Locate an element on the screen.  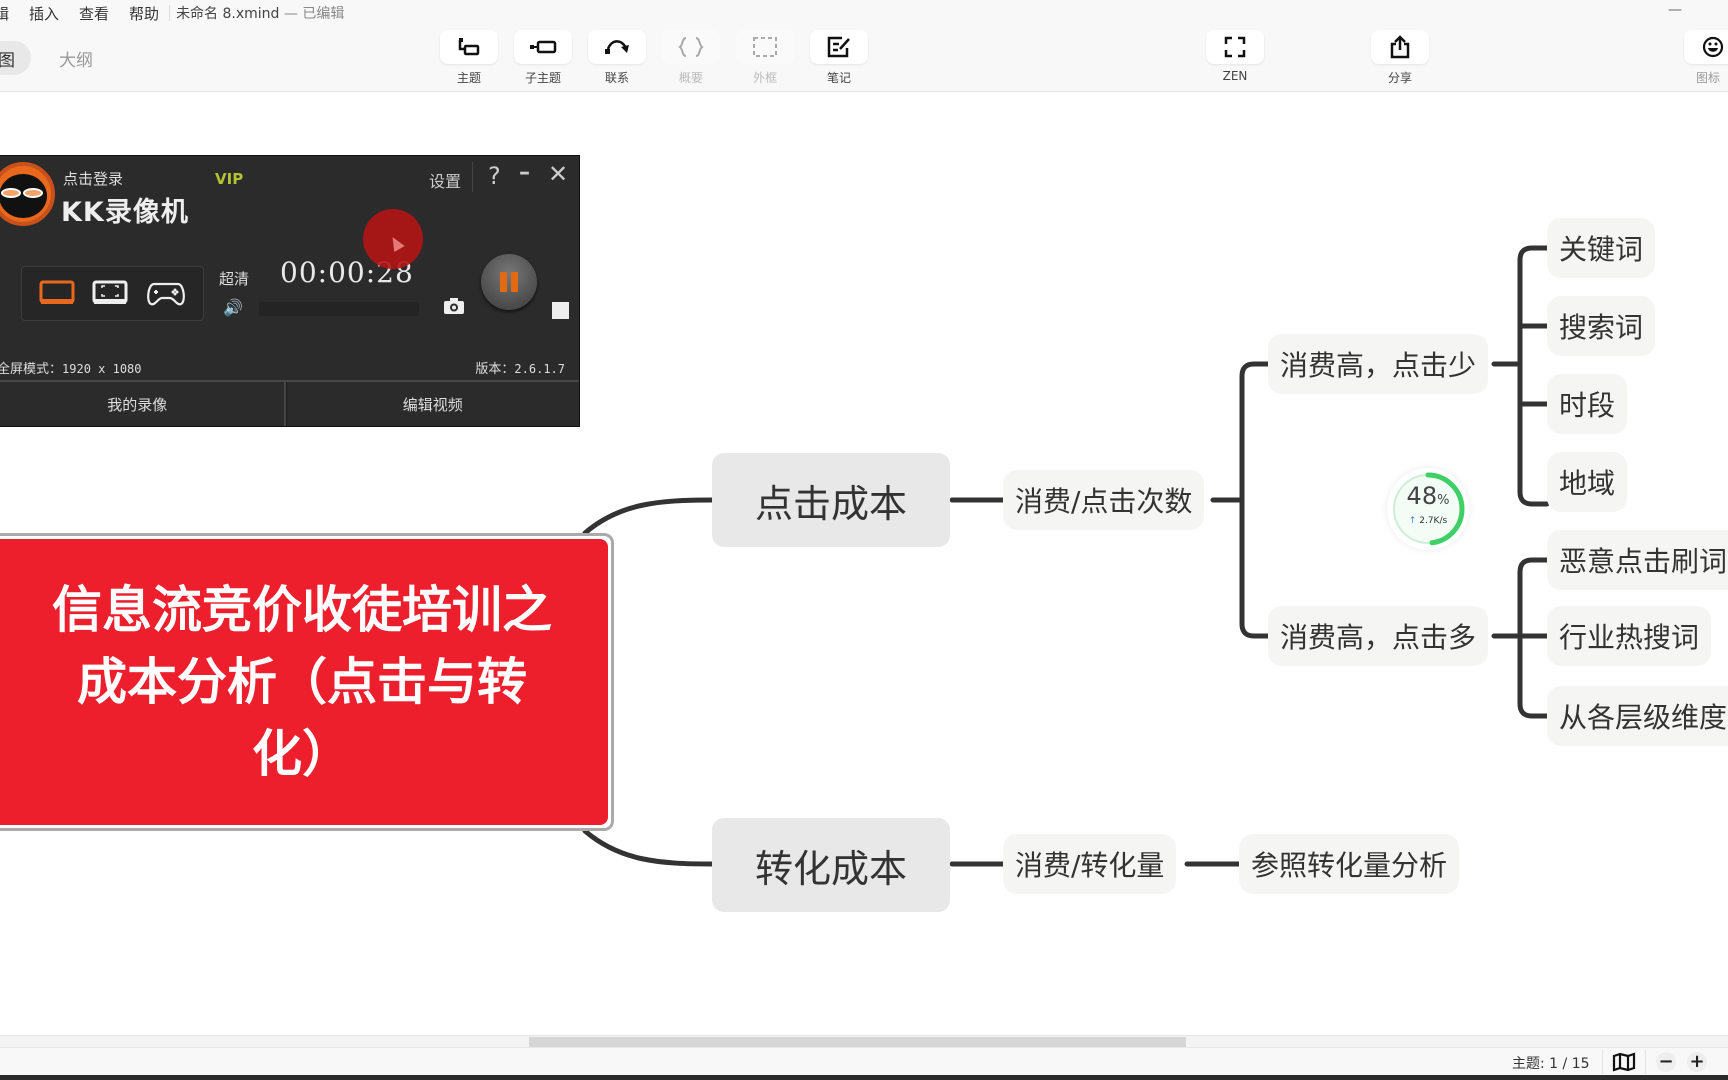
volume-bar is located at coordinates (339, 309).